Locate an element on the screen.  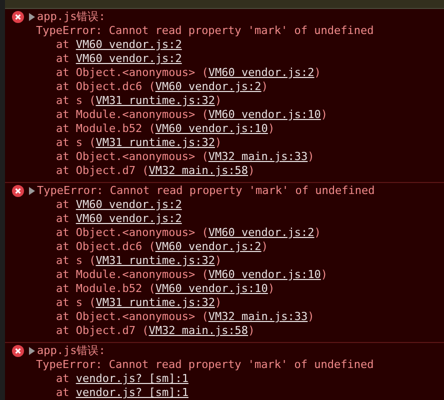
error-title: TypeError: Cannot read property 'mark' of undefined is located at coordinates (206, 191).